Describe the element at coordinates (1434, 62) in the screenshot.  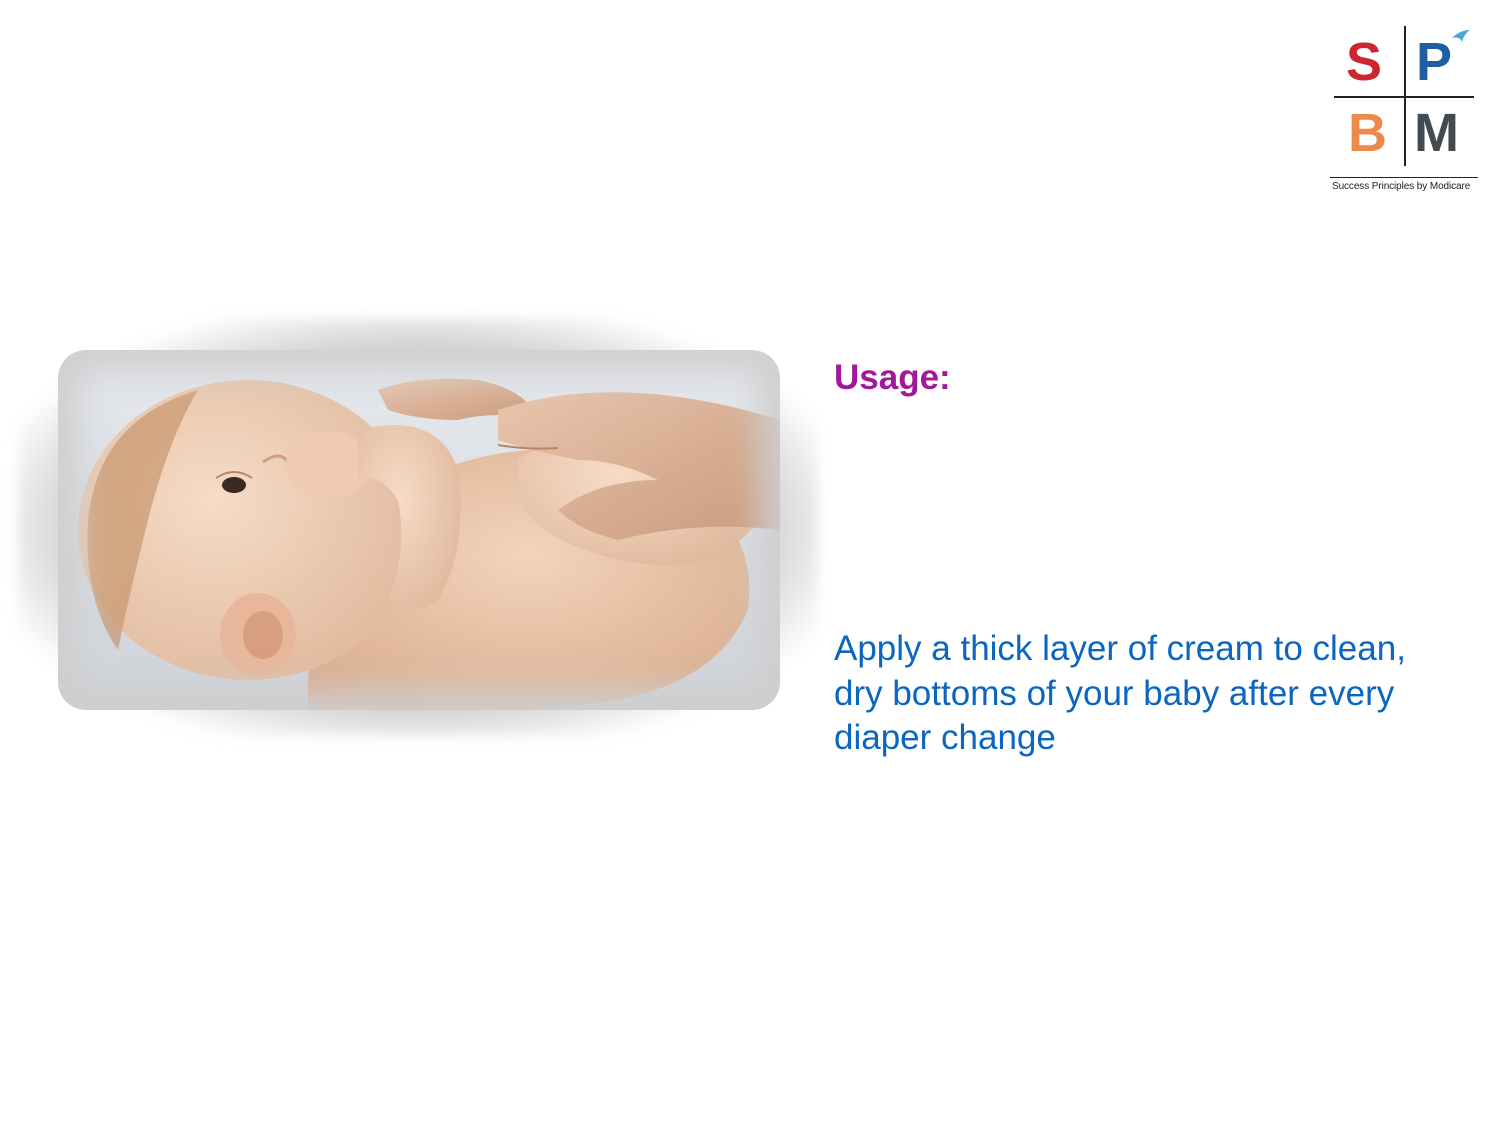
I see `logo-letter-p: P` at that location.